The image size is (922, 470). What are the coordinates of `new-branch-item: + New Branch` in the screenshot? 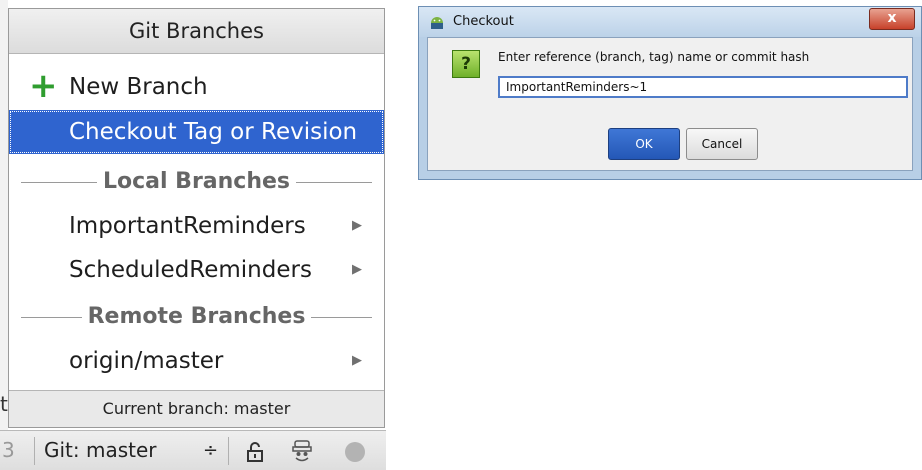 It's located at (196, 87).